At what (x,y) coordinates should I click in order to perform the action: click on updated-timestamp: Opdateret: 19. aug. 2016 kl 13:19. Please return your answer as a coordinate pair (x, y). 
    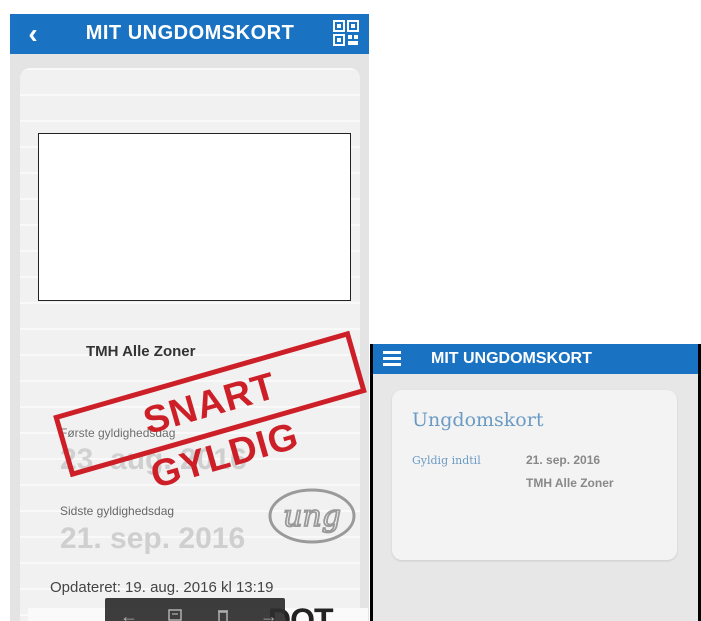
    Looking at the image, I should click on (162, 587).